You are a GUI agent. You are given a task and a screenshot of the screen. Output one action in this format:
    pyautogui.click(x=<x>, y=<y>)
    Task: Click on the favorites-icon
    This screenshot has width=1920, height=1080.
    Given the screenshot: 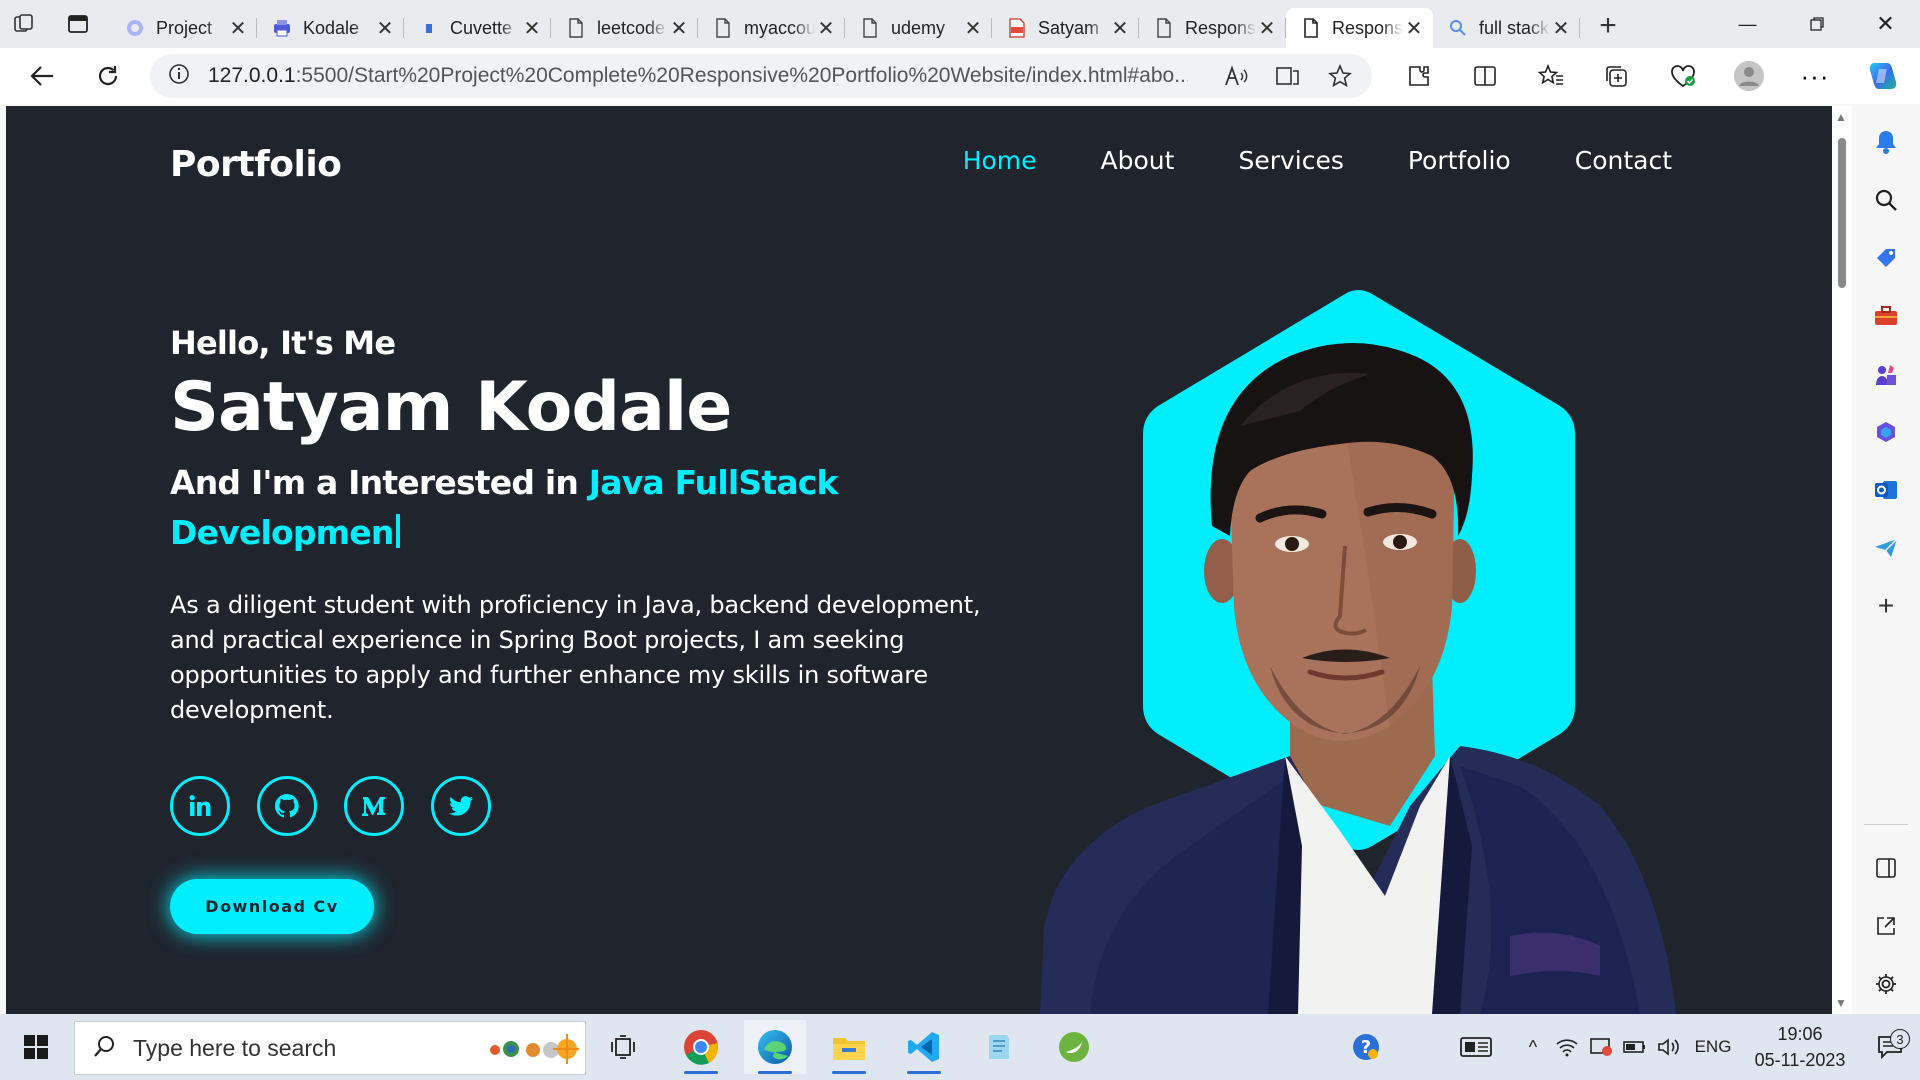 What is the action you would take?
    pyautogui.click(x=1551, y=76)
    